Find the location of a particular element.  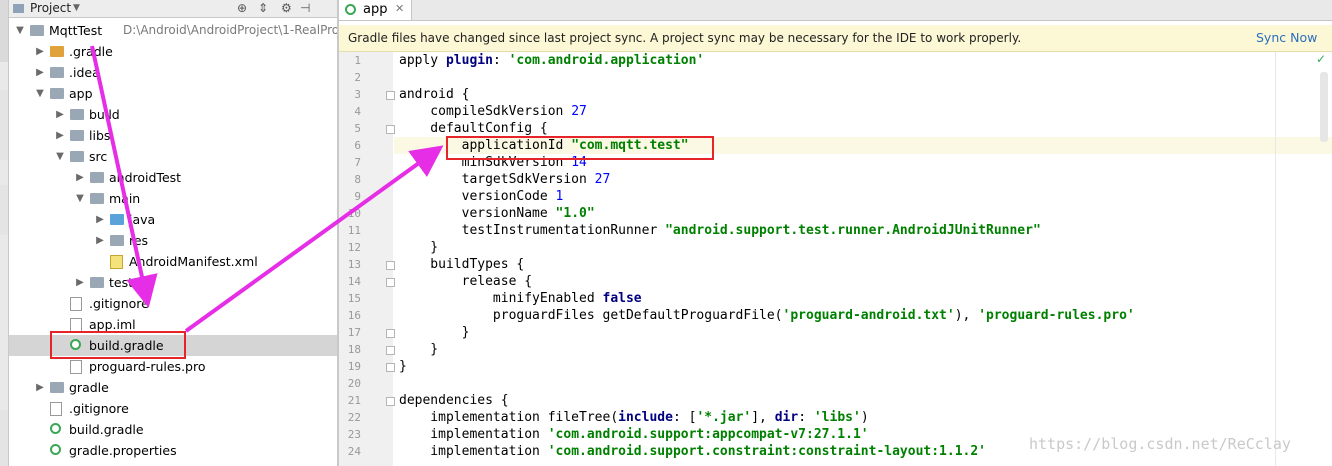

arrow-to-build-gradle is located at coordinates (124, 176).